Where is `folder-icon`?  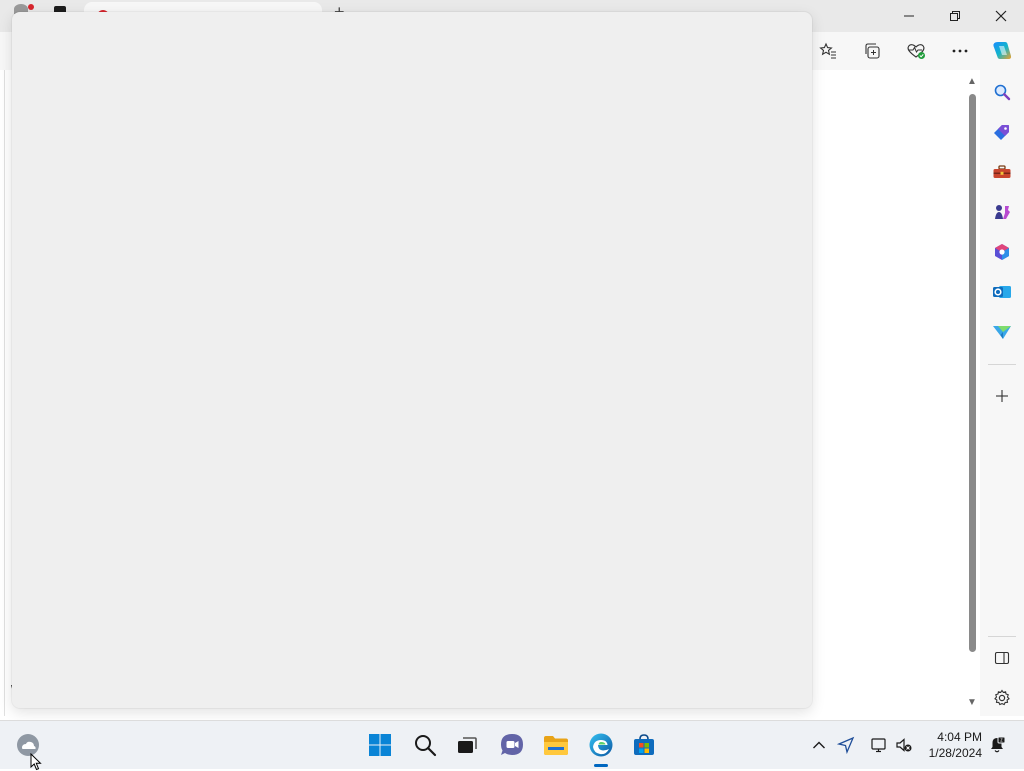
folder-icon is located at coordinates (556, 745).